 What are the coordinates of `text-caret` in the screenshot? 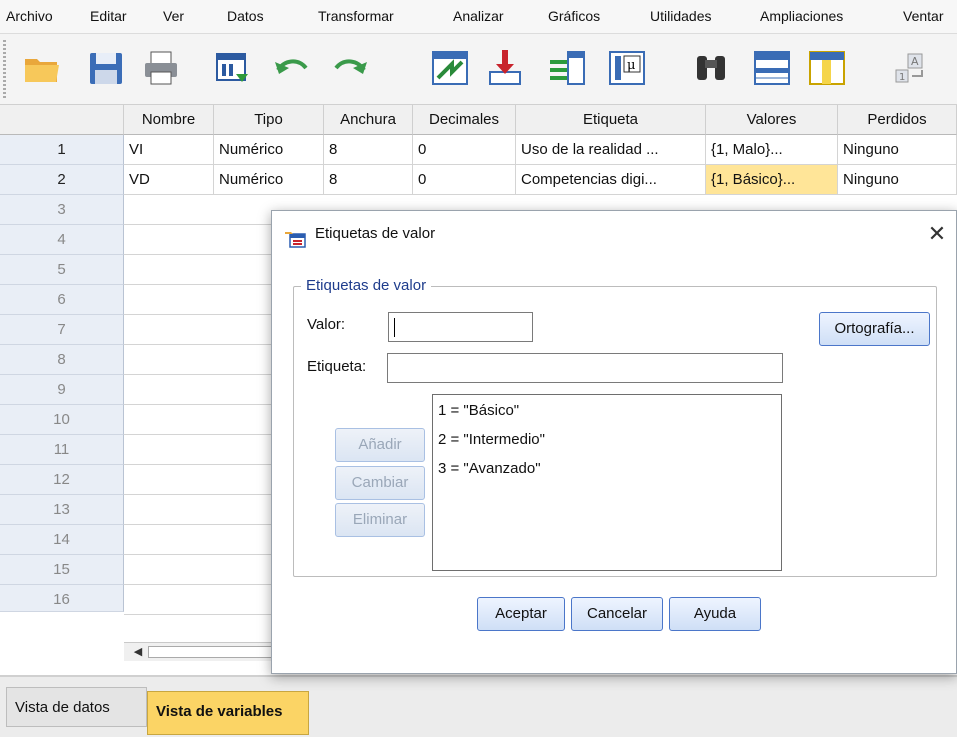 It's located at (394, 327).